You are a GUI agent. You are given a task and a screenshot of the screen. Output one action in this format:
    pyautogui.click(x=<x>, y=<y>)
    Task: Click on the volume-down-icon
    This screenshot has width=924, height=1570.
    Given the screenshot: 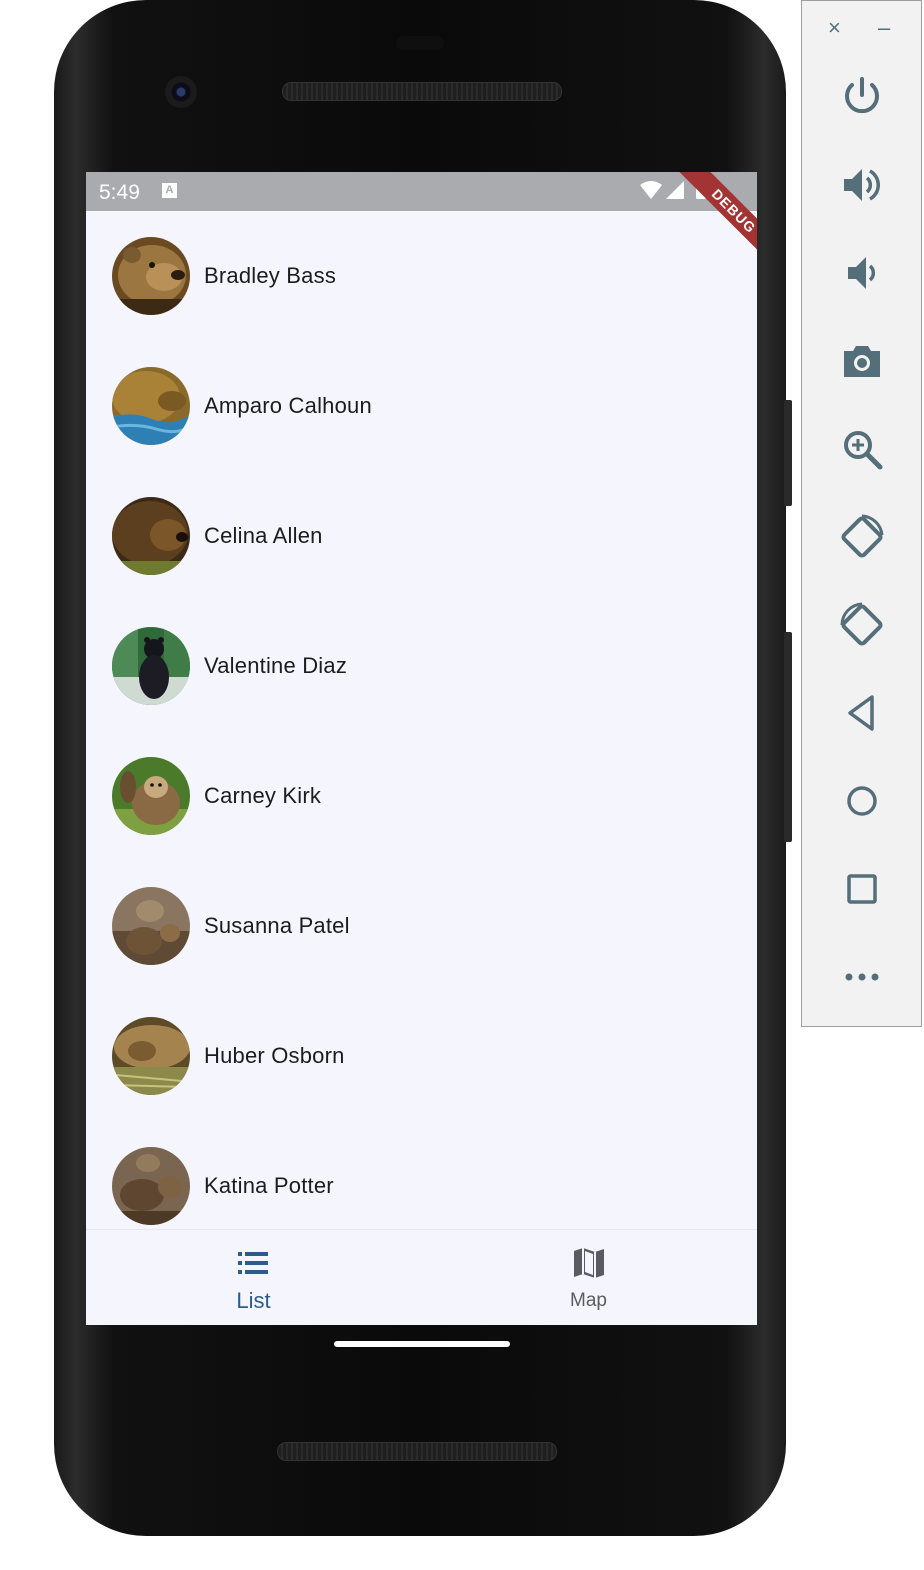 What is the action you would take?
    pyautogui.click(x=862, y=273)
    